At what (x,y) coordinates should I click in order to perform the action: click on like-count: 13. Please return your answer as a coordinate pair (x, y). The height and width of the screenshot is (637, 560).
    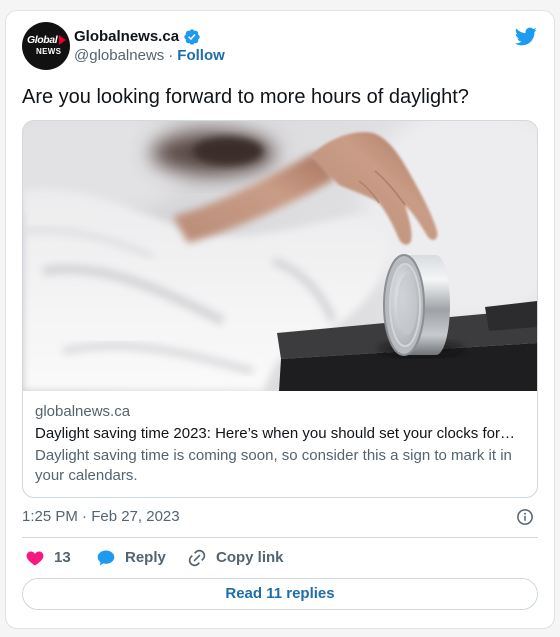
    Looking at the image, I should click on (62, 557).